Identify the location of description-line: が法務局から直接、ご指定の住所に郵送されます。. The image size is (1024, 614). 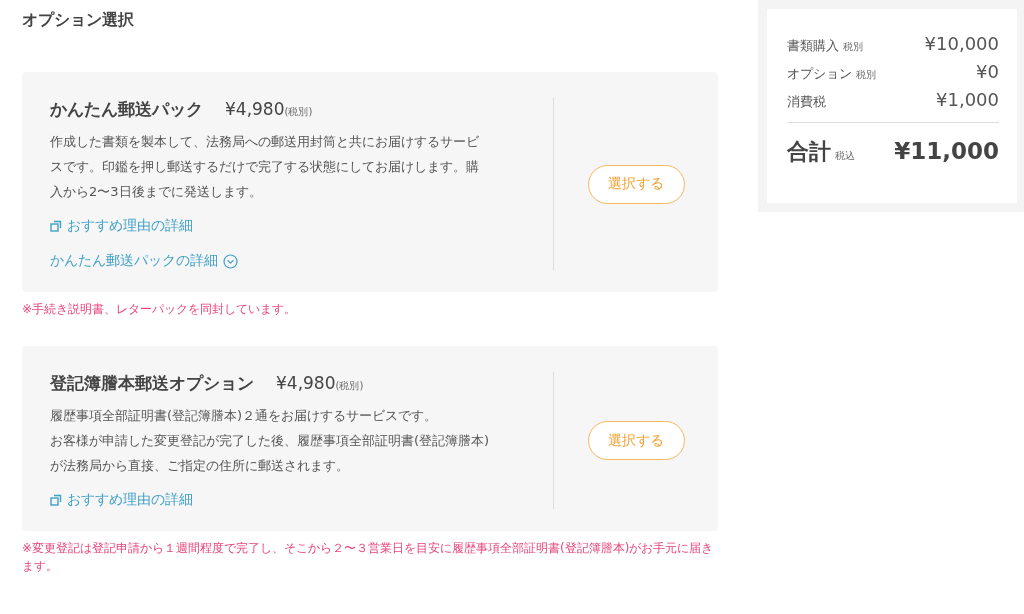
(199, 466).